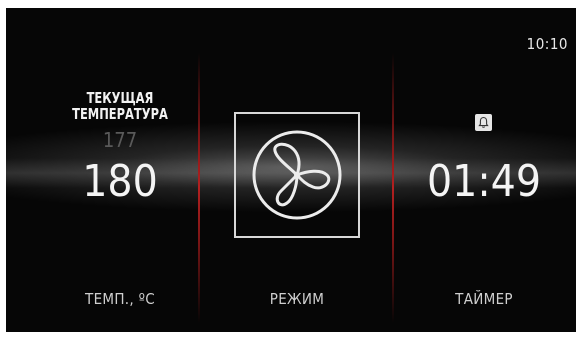  What do you see at coordinates (483, 122) in the screenshot?
I see `bell-icon` at bounding box center [483, 122].